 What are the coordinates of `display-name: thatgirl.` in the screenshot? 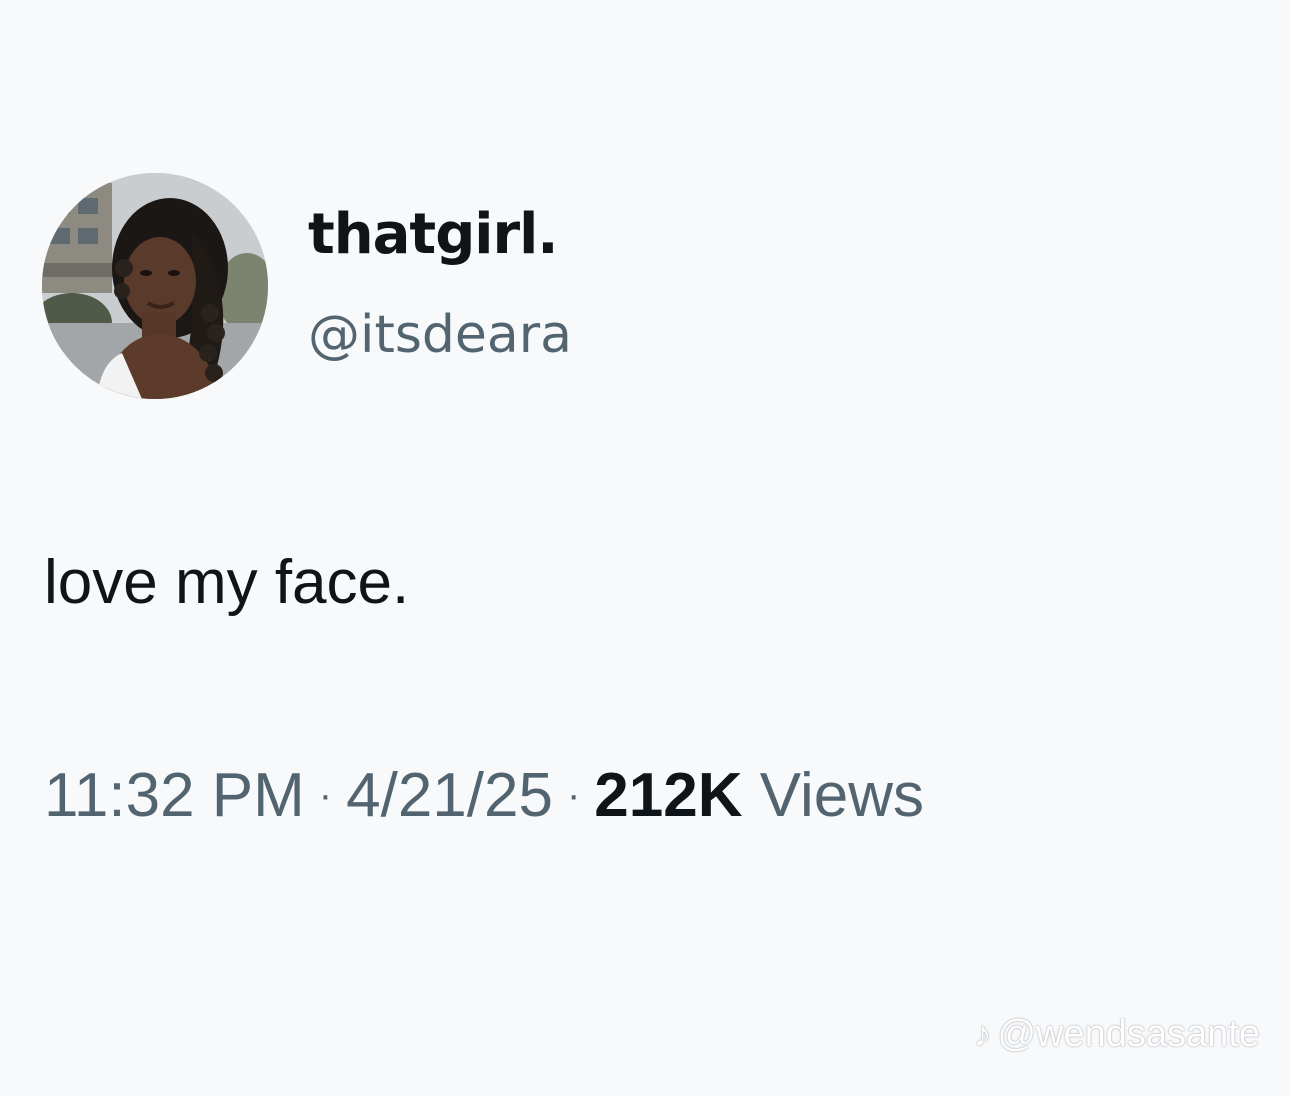 It's located at (433, 235).